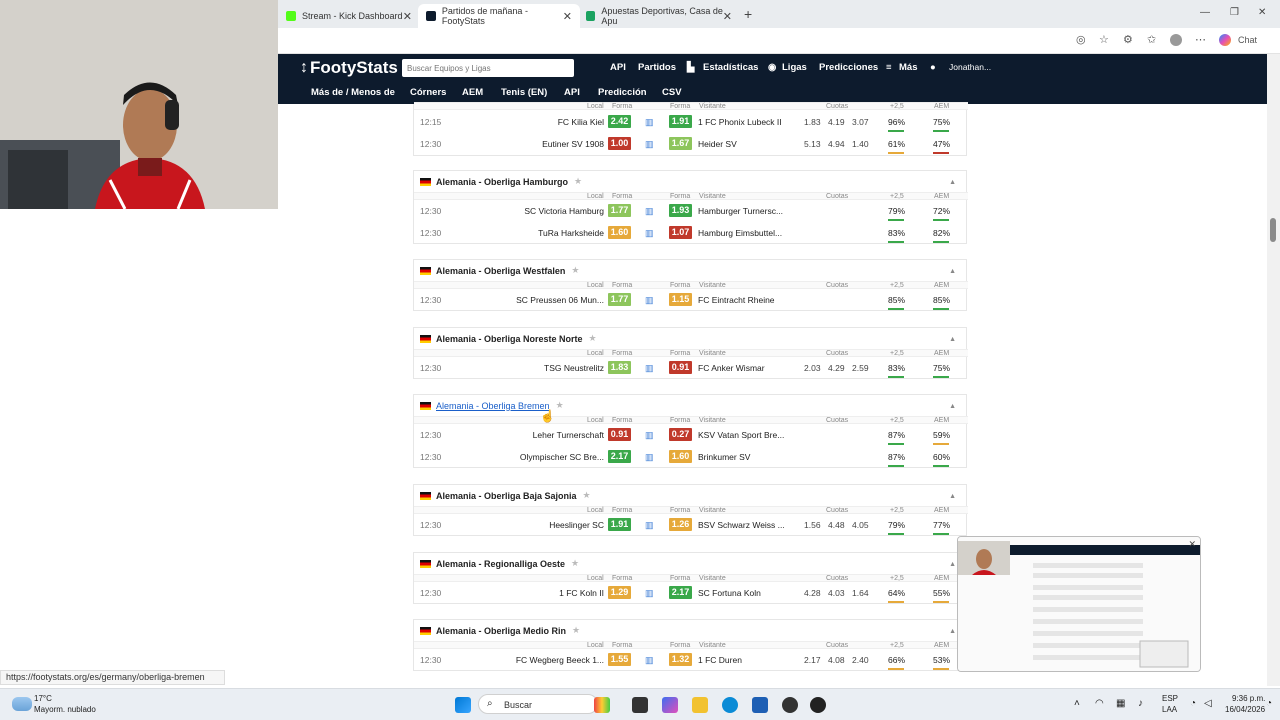 Image resolution: width=1280 pixels, height=720 pixels. Describe the element at coordinates (717, 144) in the screenshot. I see `away-team: Heider SV` at that location.